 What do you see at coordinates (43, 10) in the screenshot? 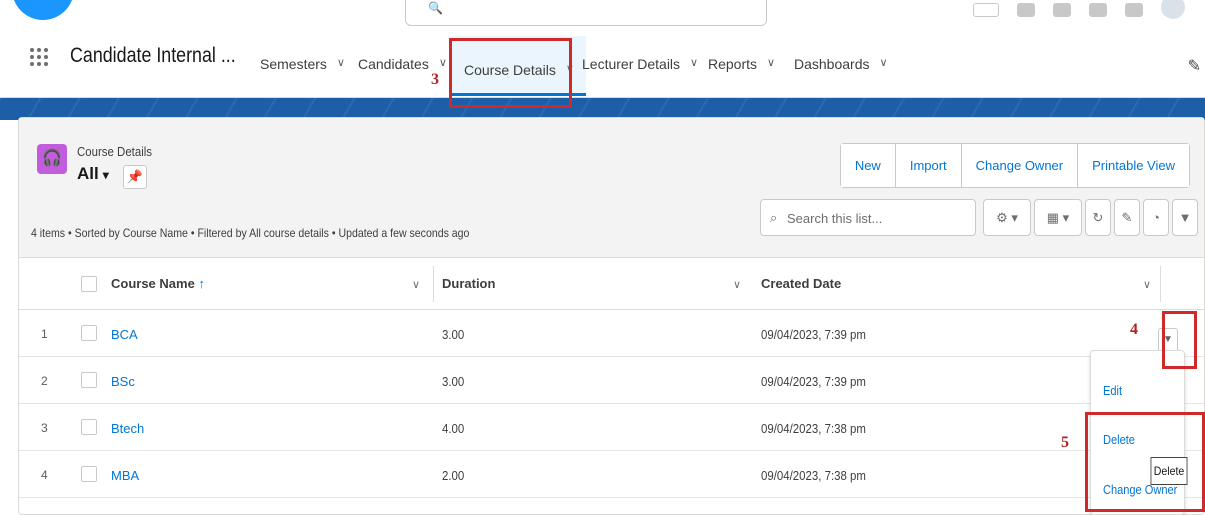
I see `salesforce-logo` at bounding box center [43, 10].